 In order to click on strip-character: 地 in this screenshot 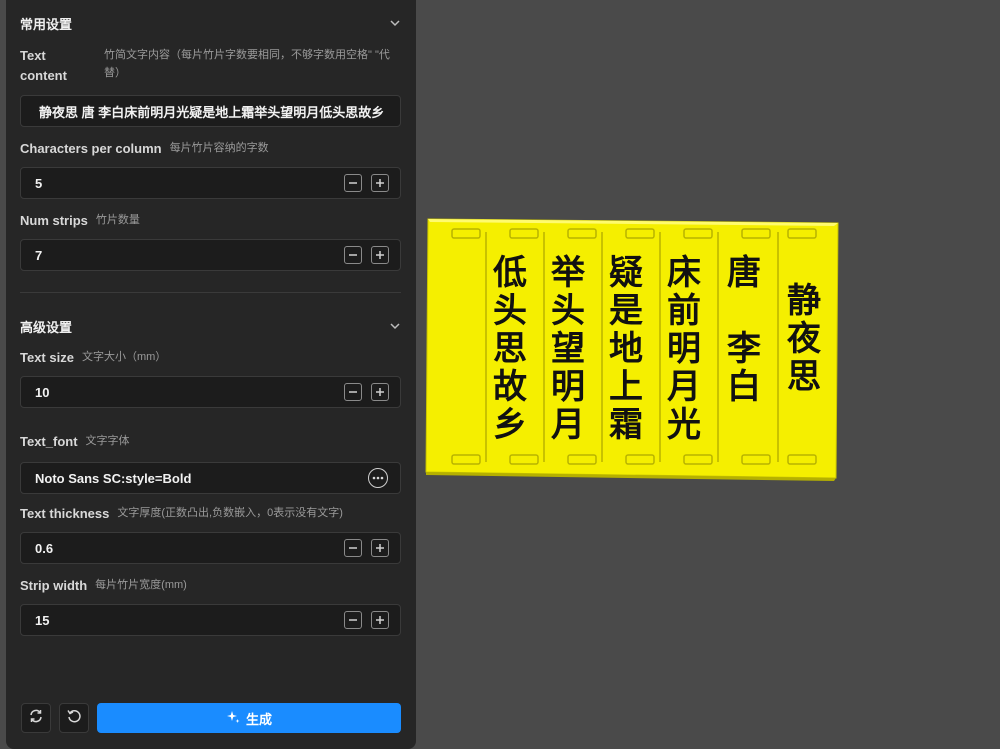, I will do `click(626, 349)`.